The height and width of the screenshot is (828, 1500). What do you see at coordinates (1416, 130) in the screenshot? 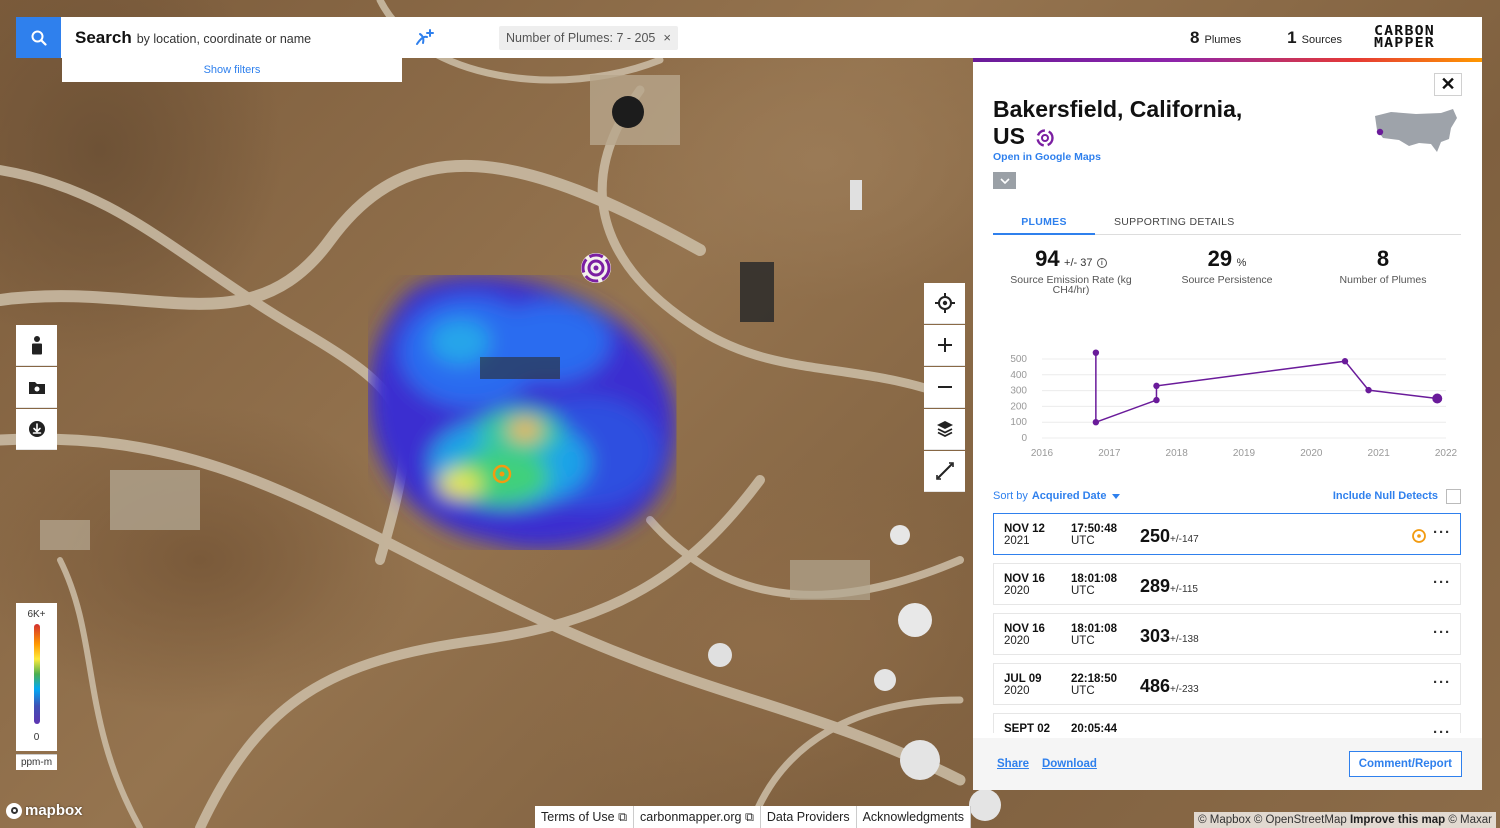
I see `us-locator-map` at bounding box center [1416, 130].